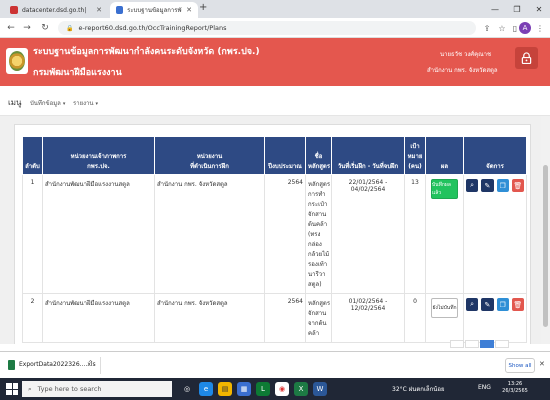 Image resolution: width=550 pixels, height=400 pixels. Describe the element at coordinates (539, 9) in the screenshot. I see `close-window-icon: ✕` at that location.